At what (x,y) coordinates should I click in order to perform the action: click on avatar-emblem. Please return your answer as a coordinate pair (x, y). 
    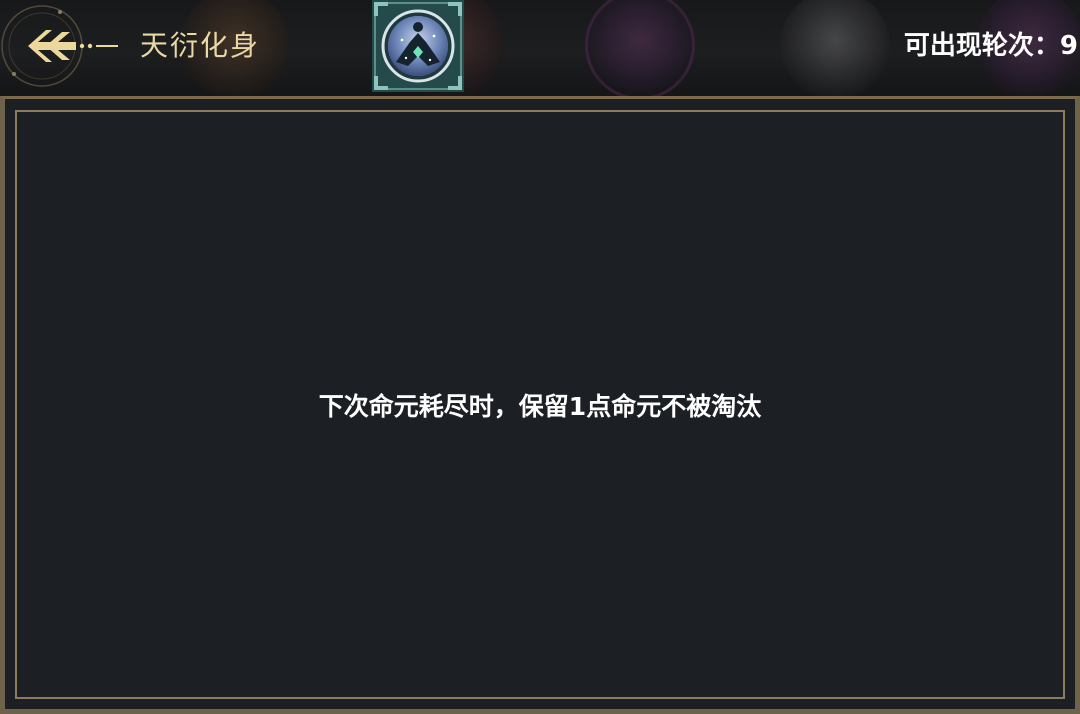
    Looking at the image, I should click on (418, 46).